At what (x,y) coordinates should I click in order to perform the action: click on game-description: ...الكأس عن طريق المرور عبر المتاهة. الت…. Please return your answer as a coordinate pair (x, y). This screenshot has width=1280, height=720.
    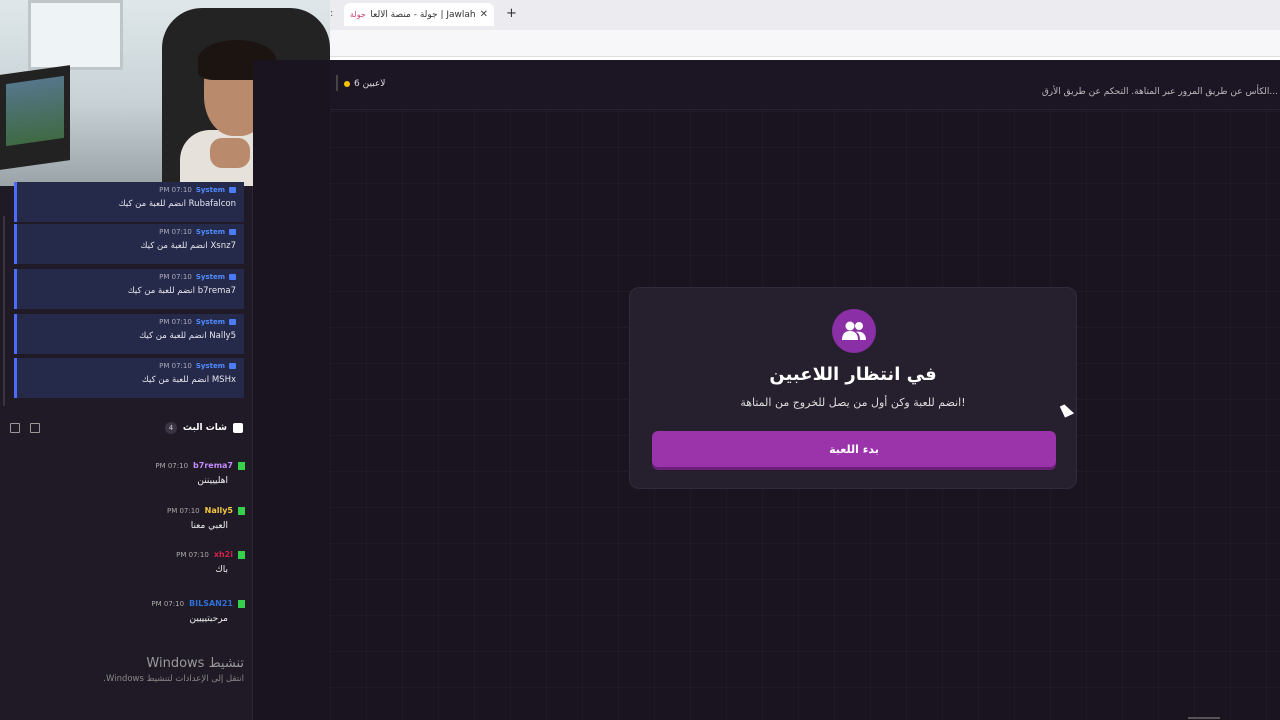
    Looking at the image, I should click on (1159, 92).